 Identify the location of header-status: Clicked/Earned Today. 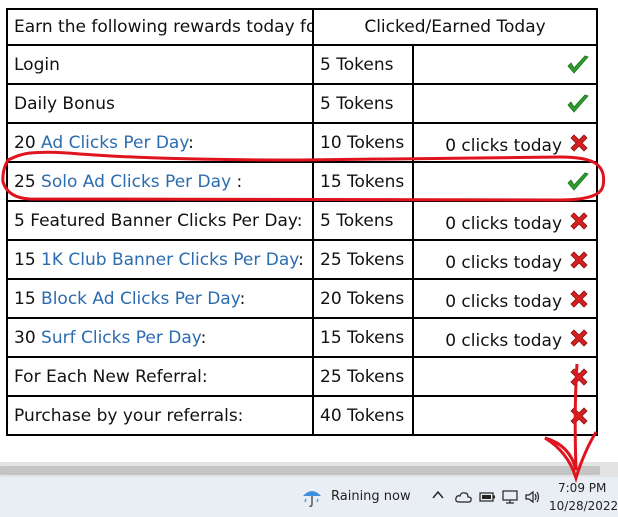
(455, 27).